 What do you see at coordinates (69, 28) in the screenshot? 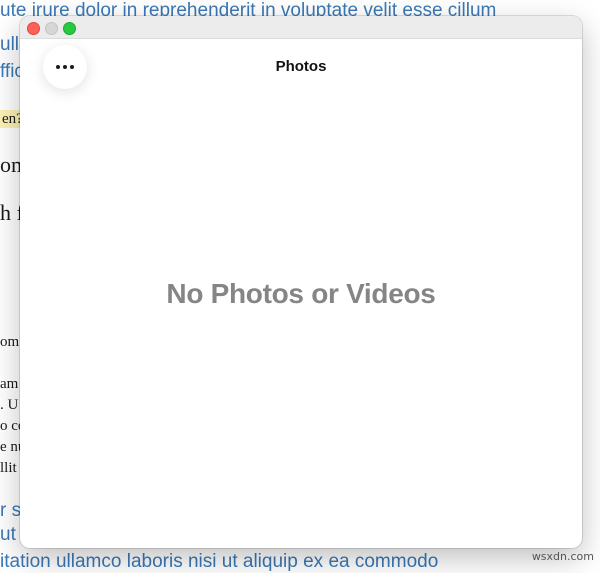
I see `maximize-window-button` at bounding box center [69, 28].